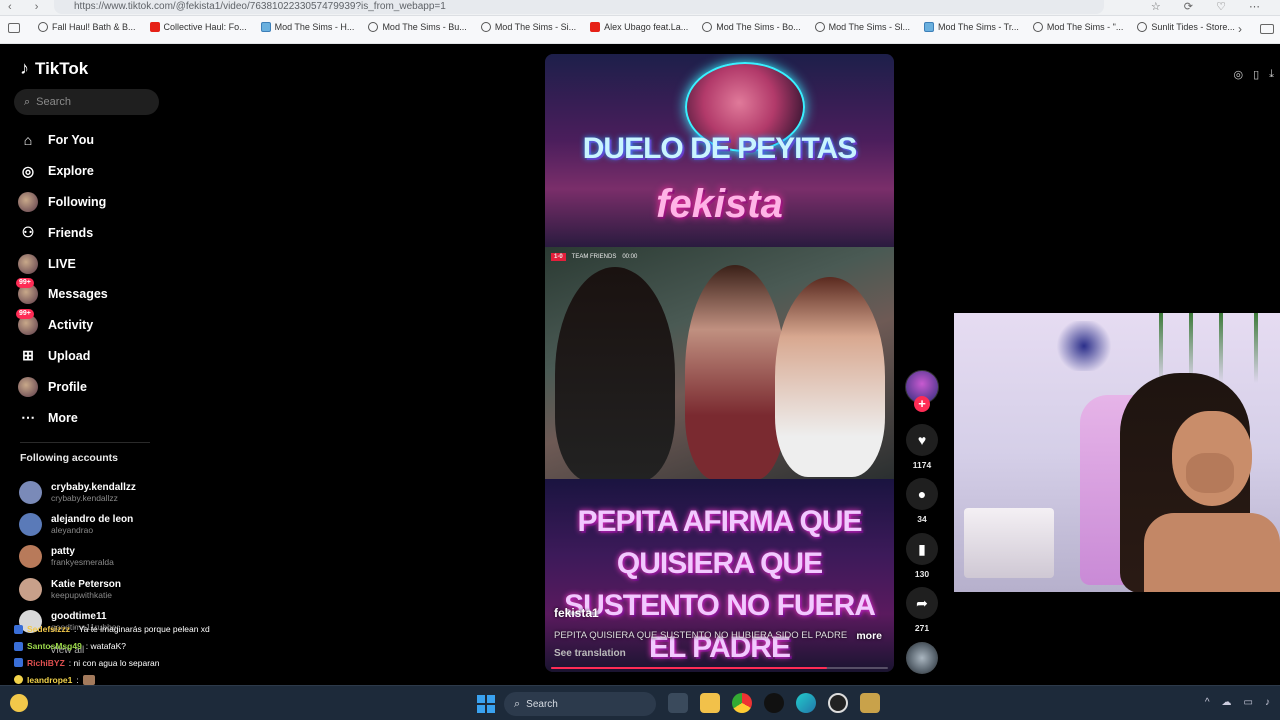  I want to click on avatar, so click(30, 557).